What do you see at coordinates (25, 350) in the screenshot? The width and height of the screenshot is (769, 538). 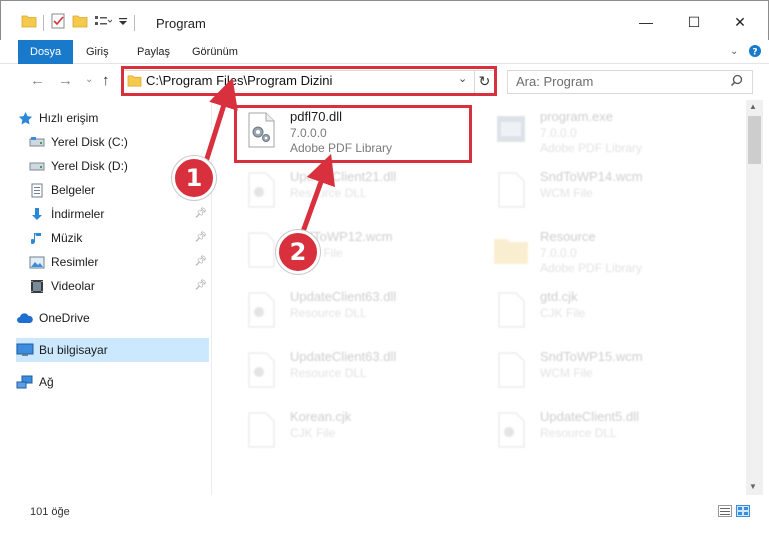 I see `computer-icon` at bounding box center [25, 350].